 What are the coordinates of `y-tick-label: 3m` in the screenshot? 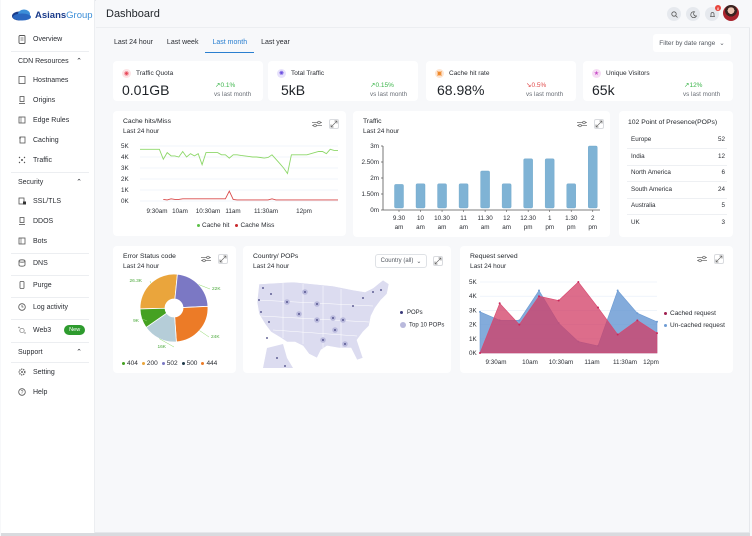 It's located at (374, 146).